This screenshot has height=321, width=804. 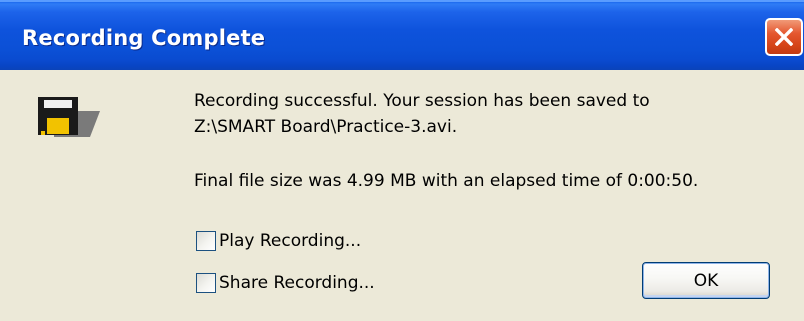 I want to click on message-file-path: Z:\SMART Board\Practice-3.avi., so click(x=326, y=127).